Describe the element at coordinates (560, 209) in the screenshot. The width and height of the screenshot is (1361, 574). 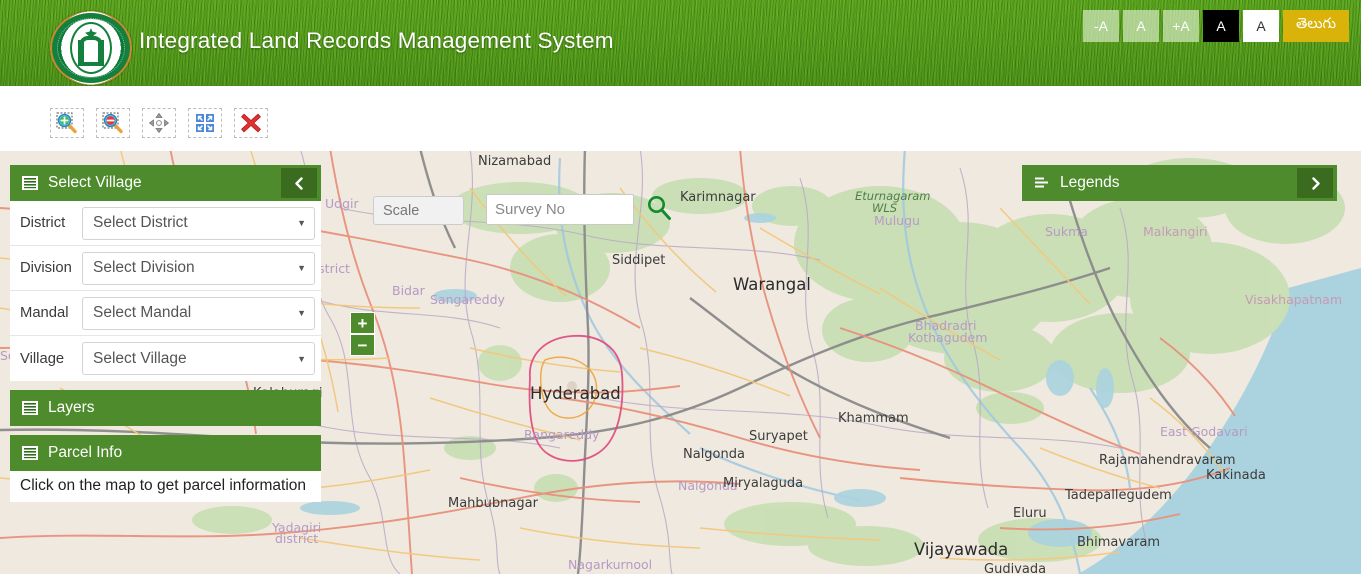
I see `survey-no-input` at that location.